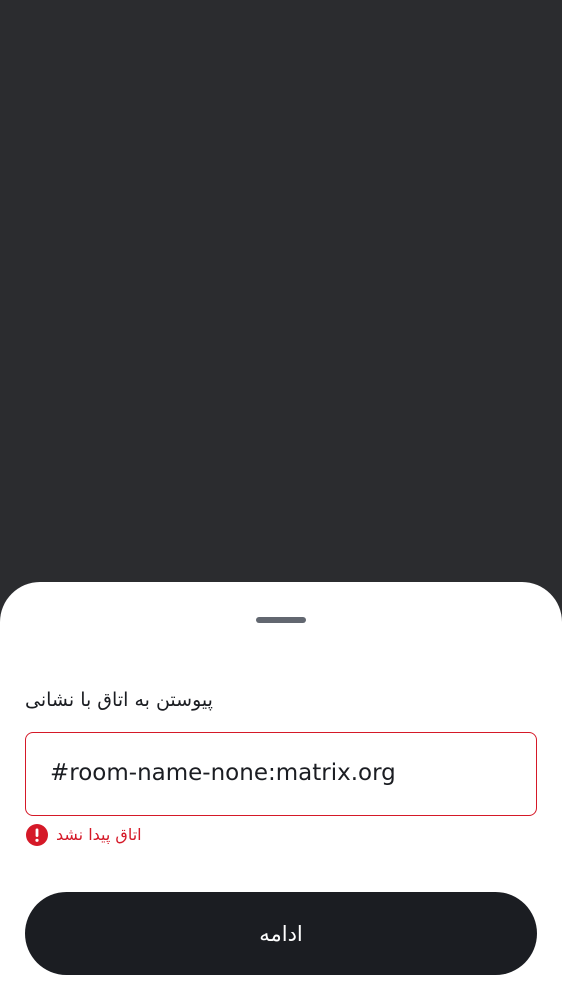 This screenshot has width=562, height=1000. What do you see at coordinates (223, 773) in the screenshot?
I see `room-address-input-value: #room-name-none:matrix.org` at bounding box center [223, 773].